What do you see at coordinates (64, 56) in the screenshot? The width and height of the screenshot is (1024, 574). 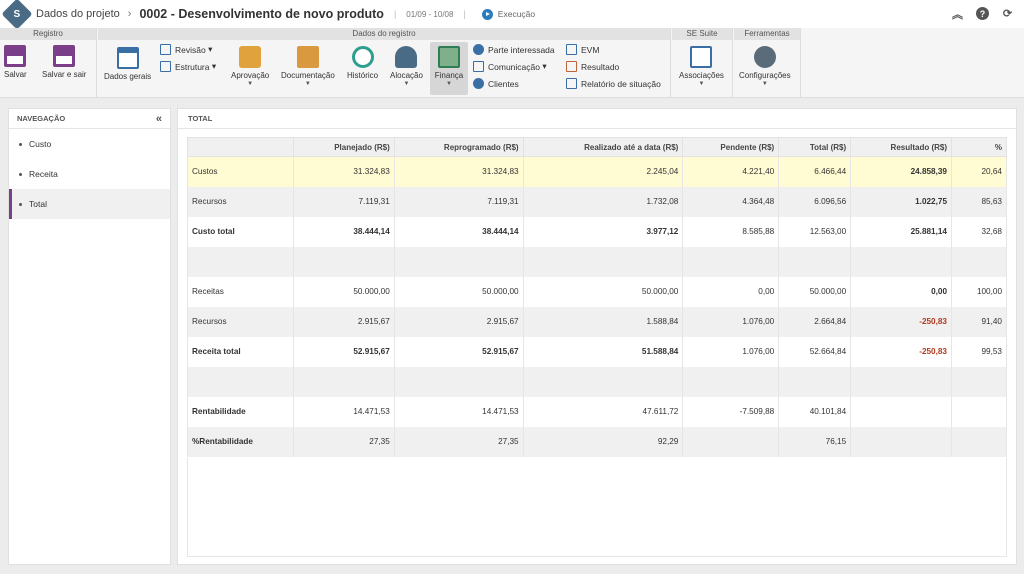 I see `save-exit-icon` at bounding box center [64, 56].